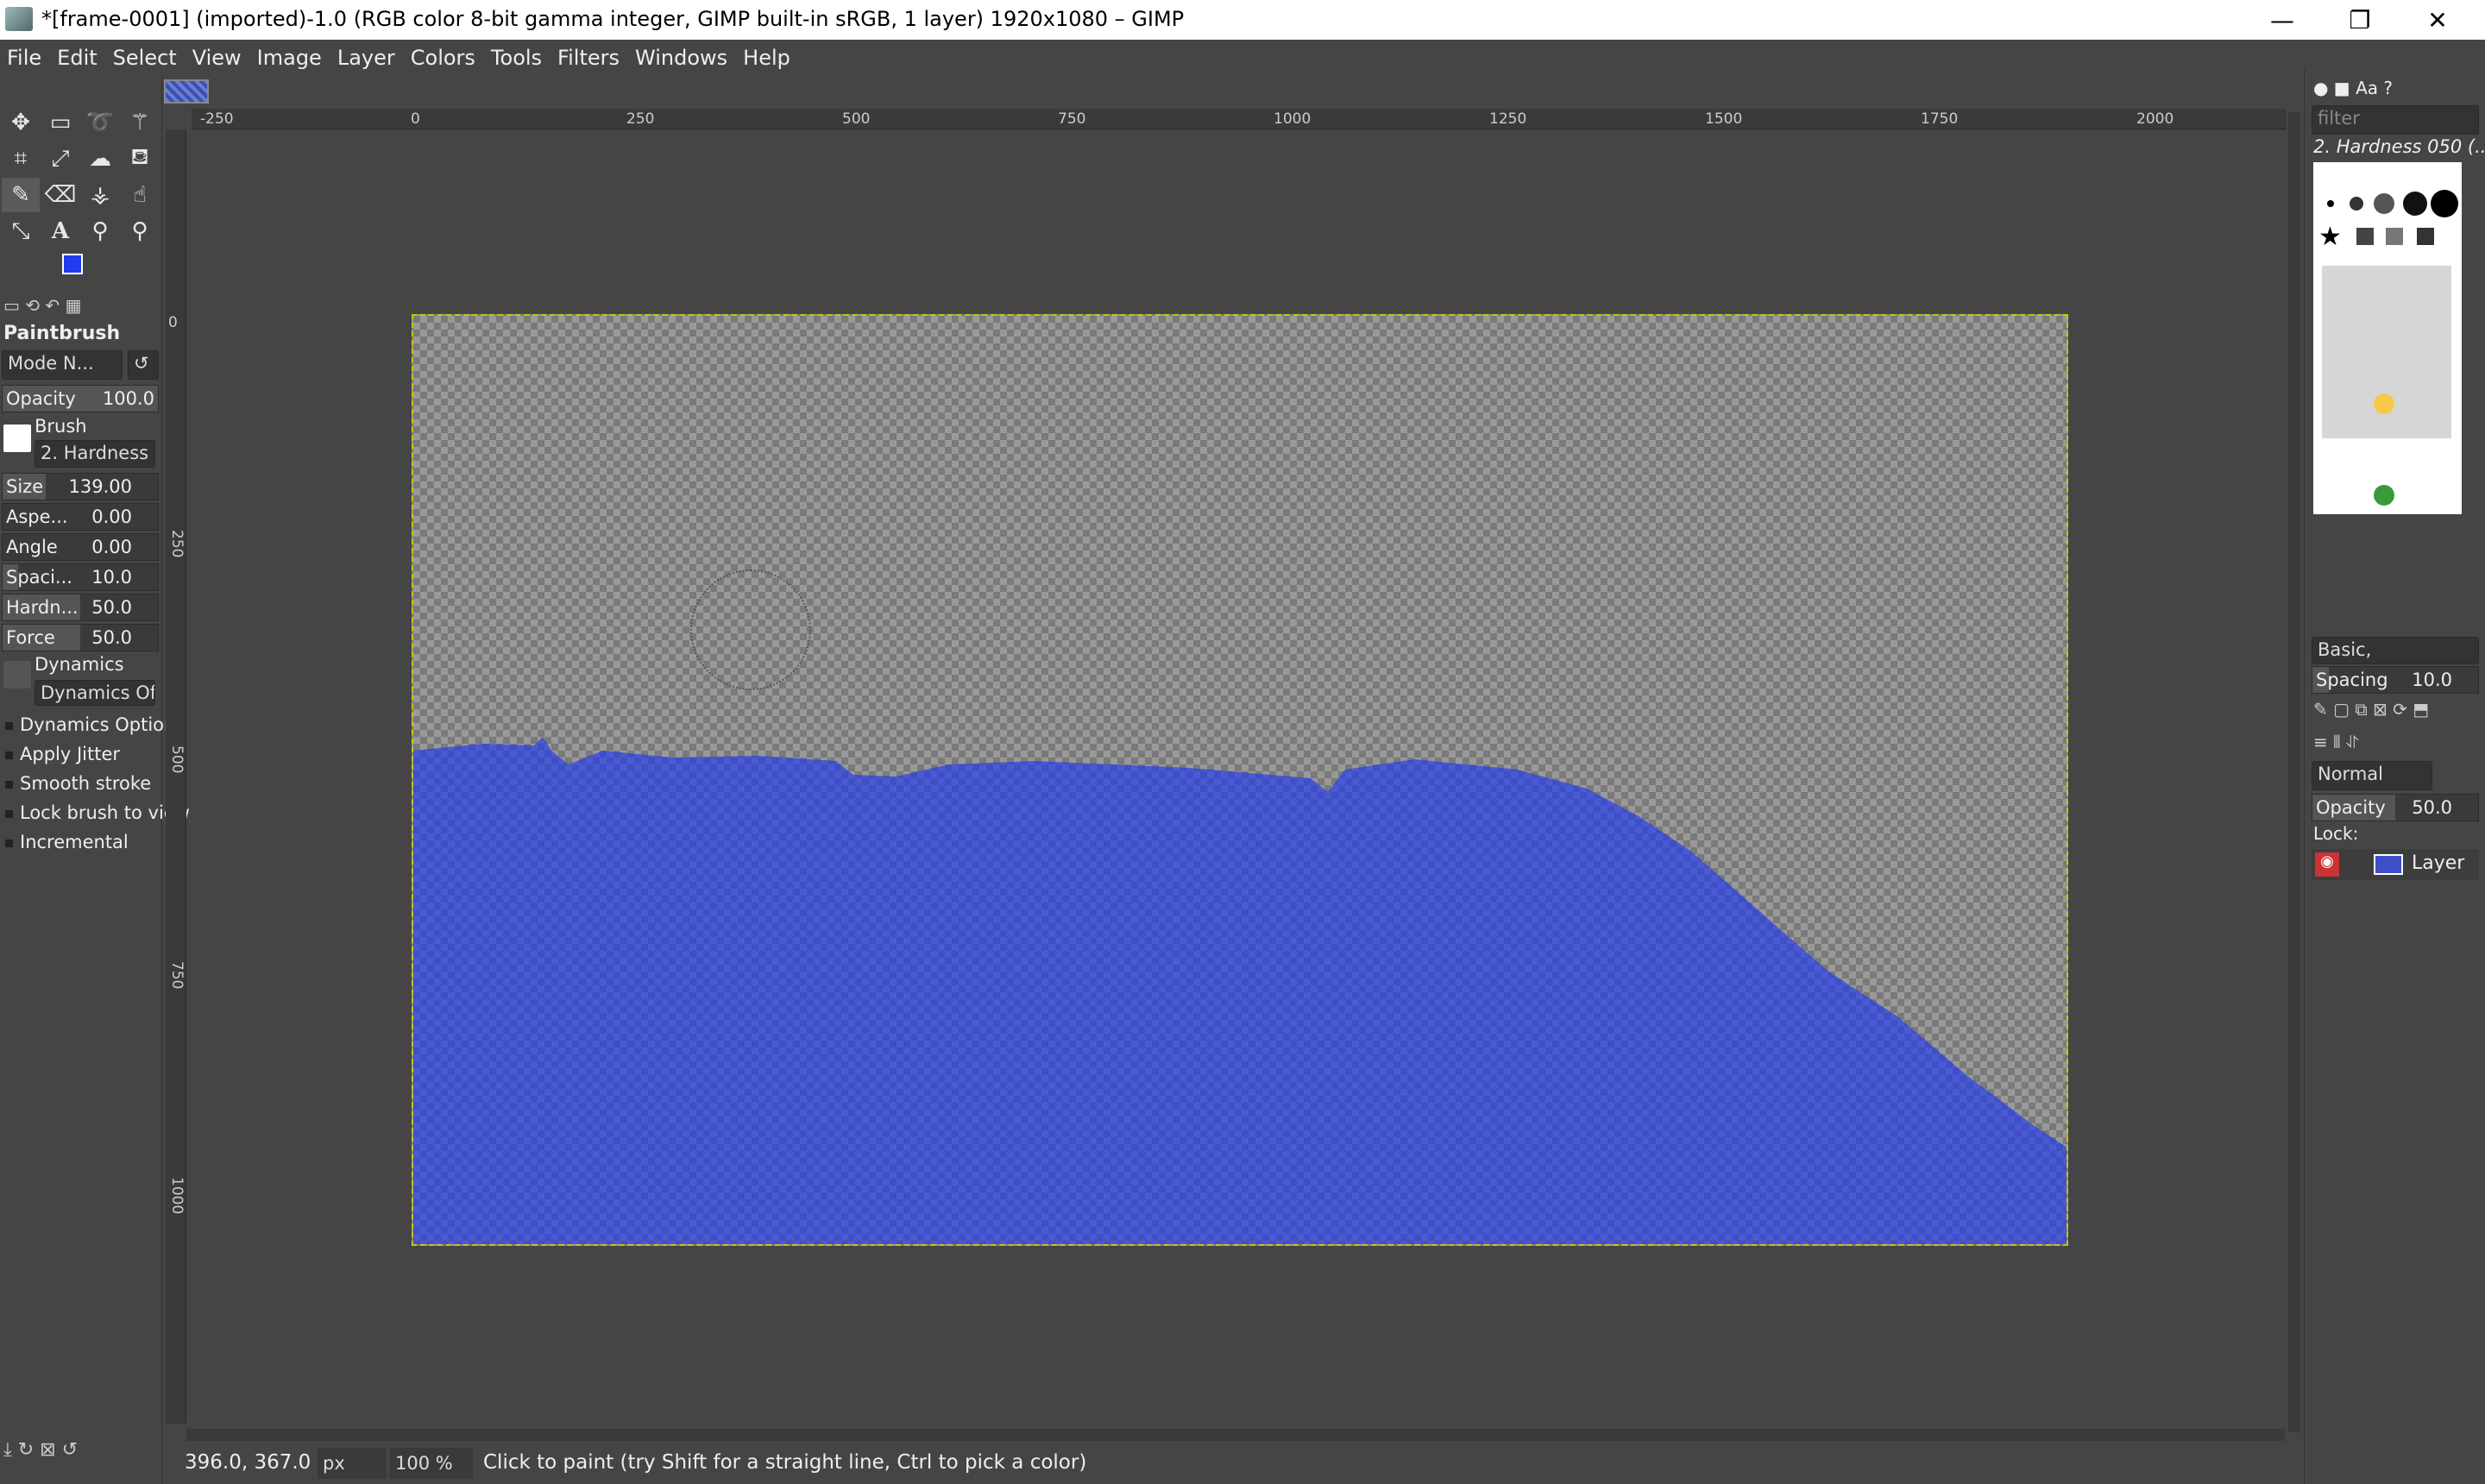  Describe the element at coordinates (95, 724) in the screenshot. I see `dynamics-options-expander: Dynamics Options` at that location.